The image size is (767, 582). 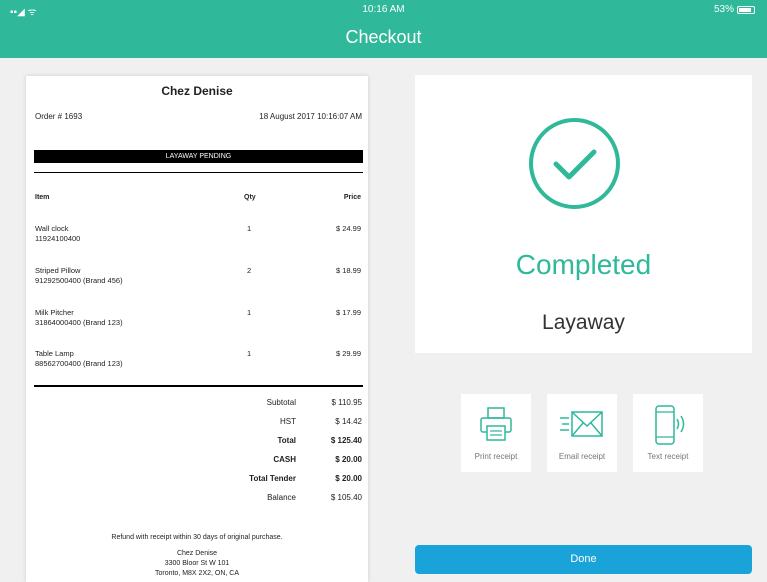 I want to click on totals-row: Subtotal $ 110.95, so click(x=284, y=405).